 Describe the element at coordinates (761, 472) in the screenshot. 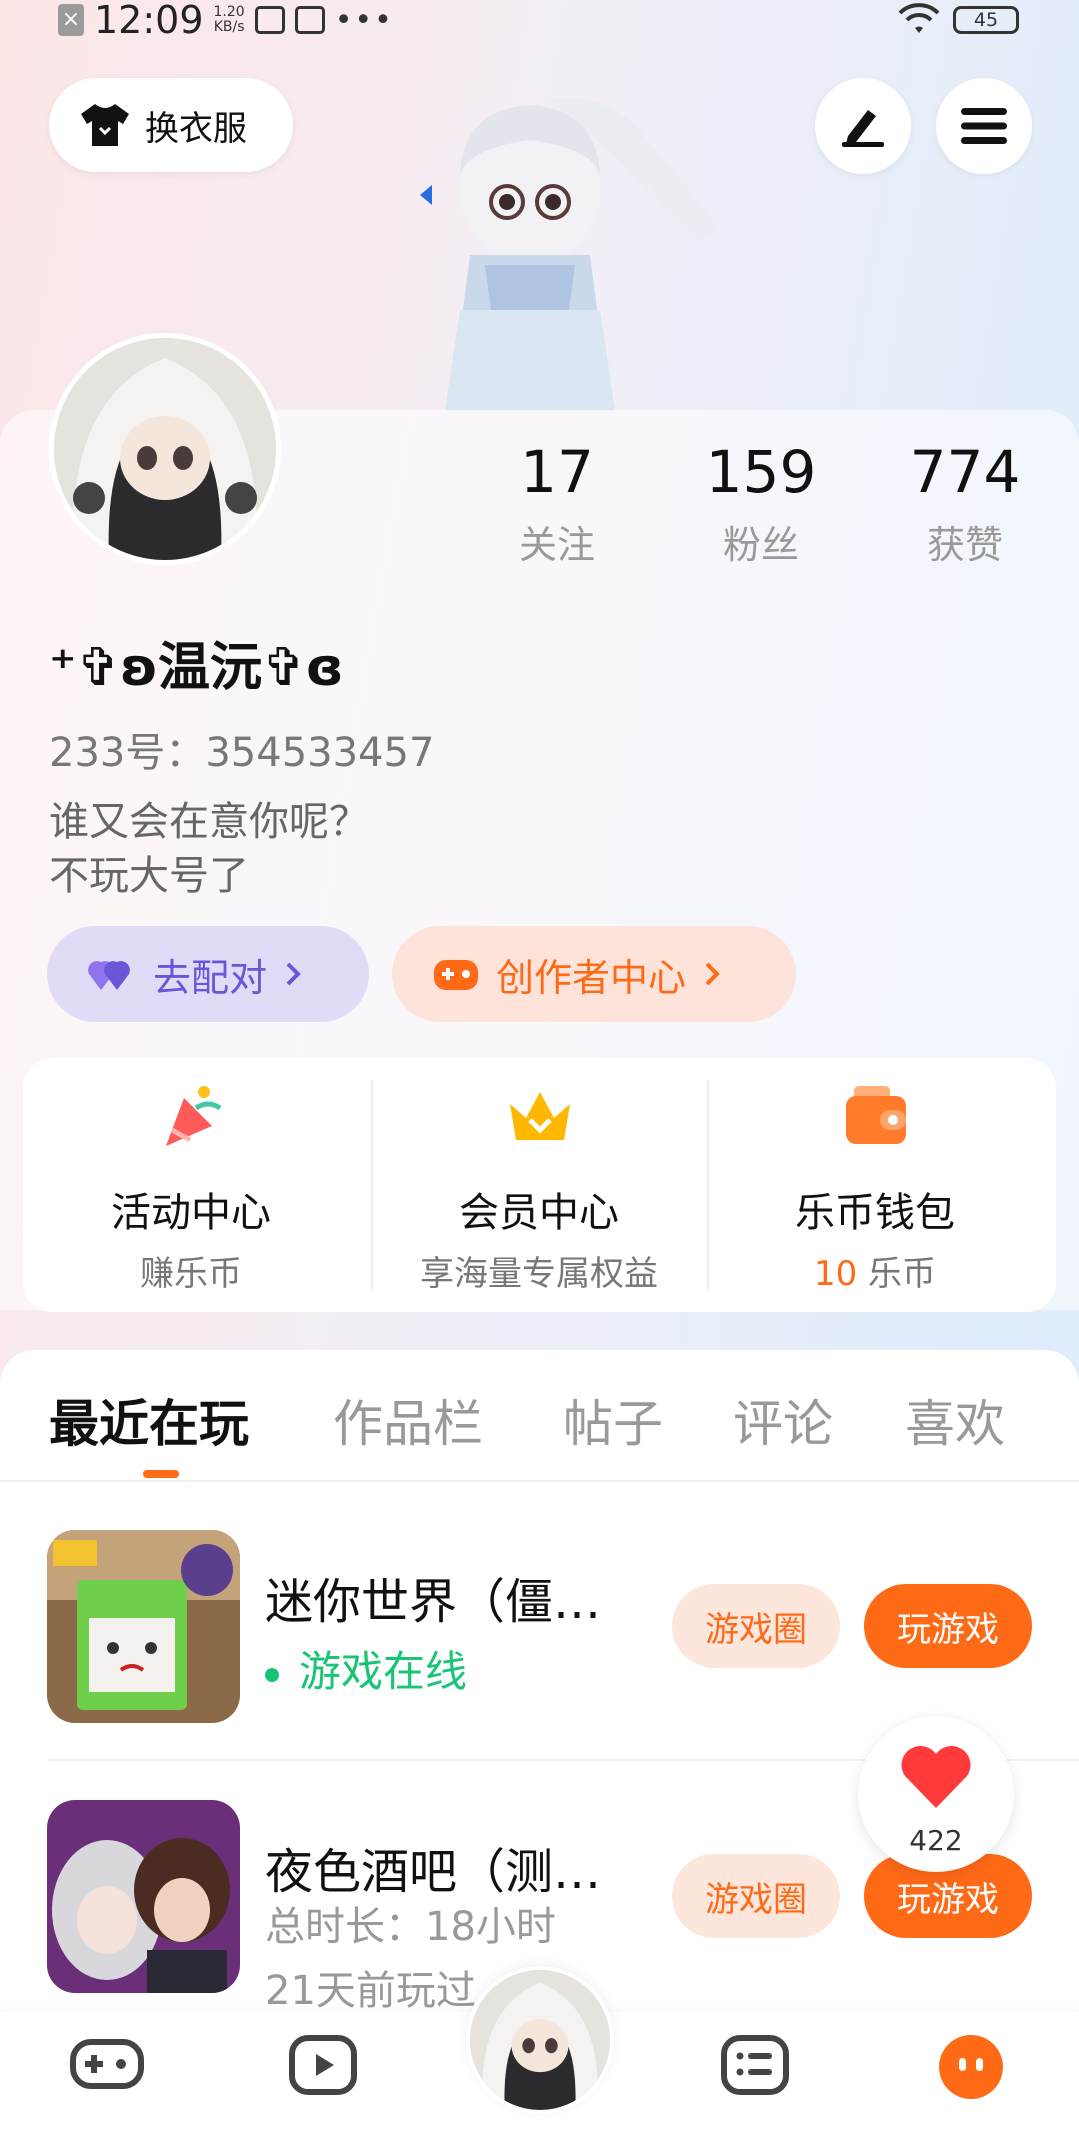

I see `followers-count: 159` at that location.